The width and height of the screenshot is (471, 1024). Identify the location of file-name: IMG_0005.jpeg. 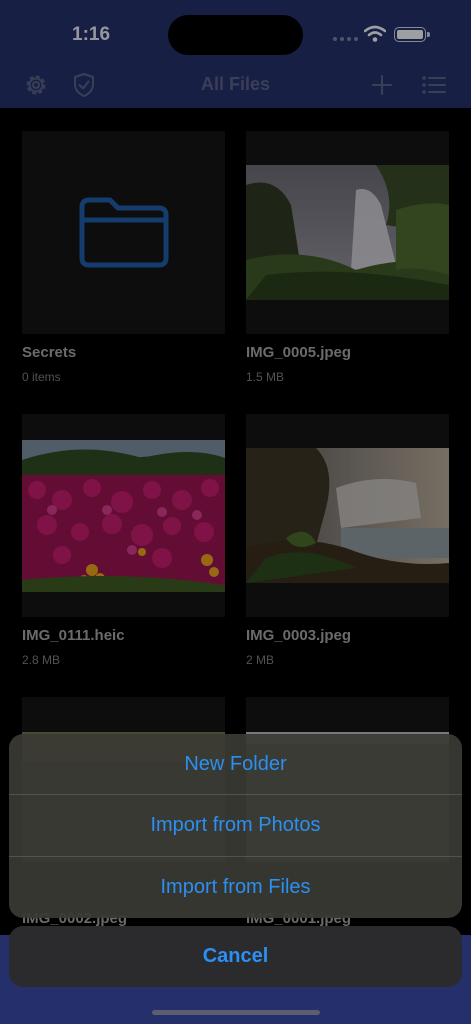
(299, 352).